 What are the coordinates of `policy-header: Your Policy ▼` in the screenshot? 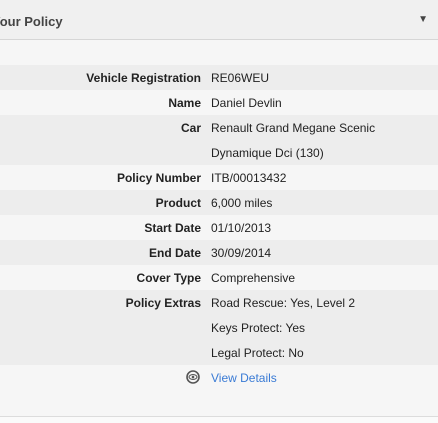 It's located at (219, 20).